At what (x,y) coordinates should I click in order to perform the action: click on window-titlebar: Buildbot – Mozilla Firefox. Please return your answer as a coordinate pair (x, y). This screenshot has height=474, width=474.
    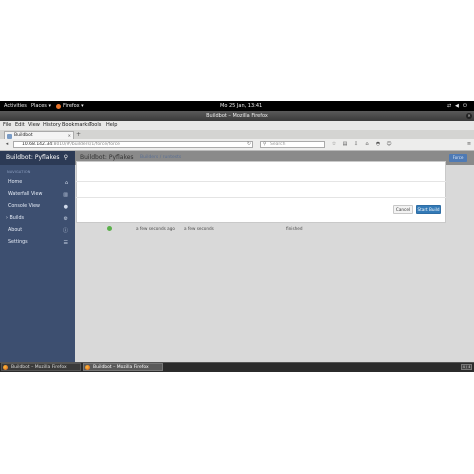
    Looking at the image, I should click on (237, 116).